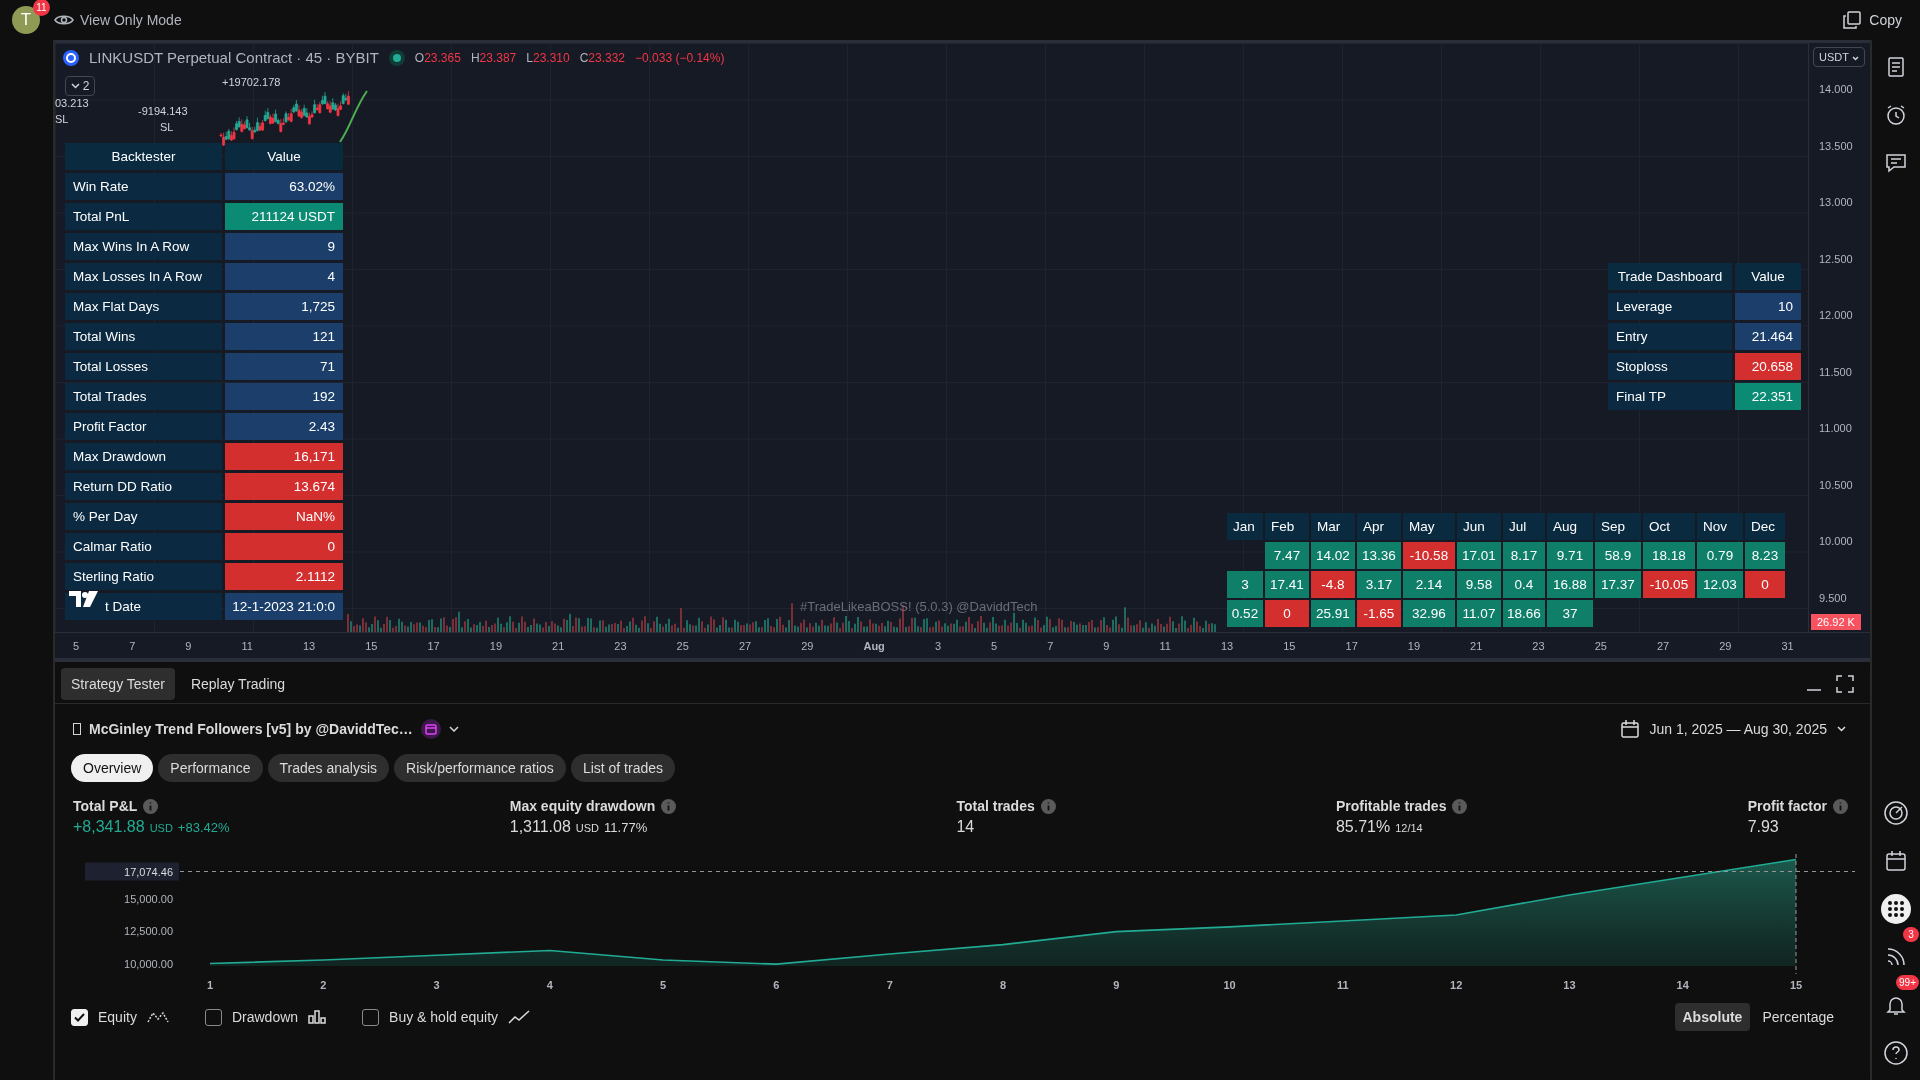  I want to click on x-axis-label: 12, so click(1456, 985).